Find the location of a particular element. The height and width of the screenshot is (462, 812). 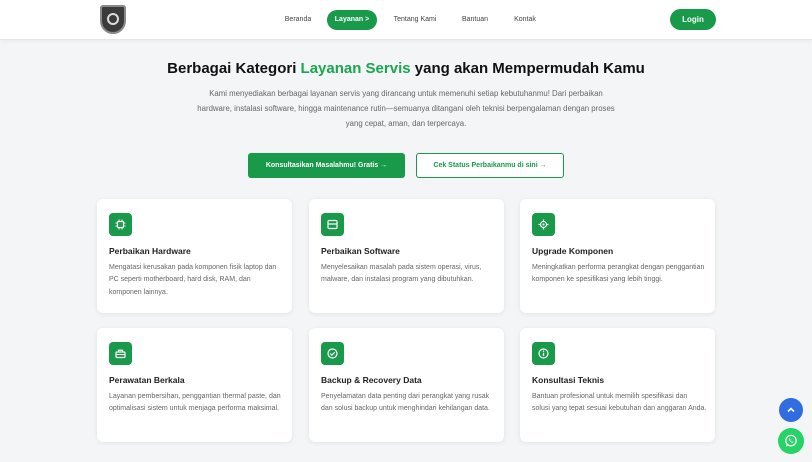

nav-link-beranda: Beranda is located at coordinates (298, 20).